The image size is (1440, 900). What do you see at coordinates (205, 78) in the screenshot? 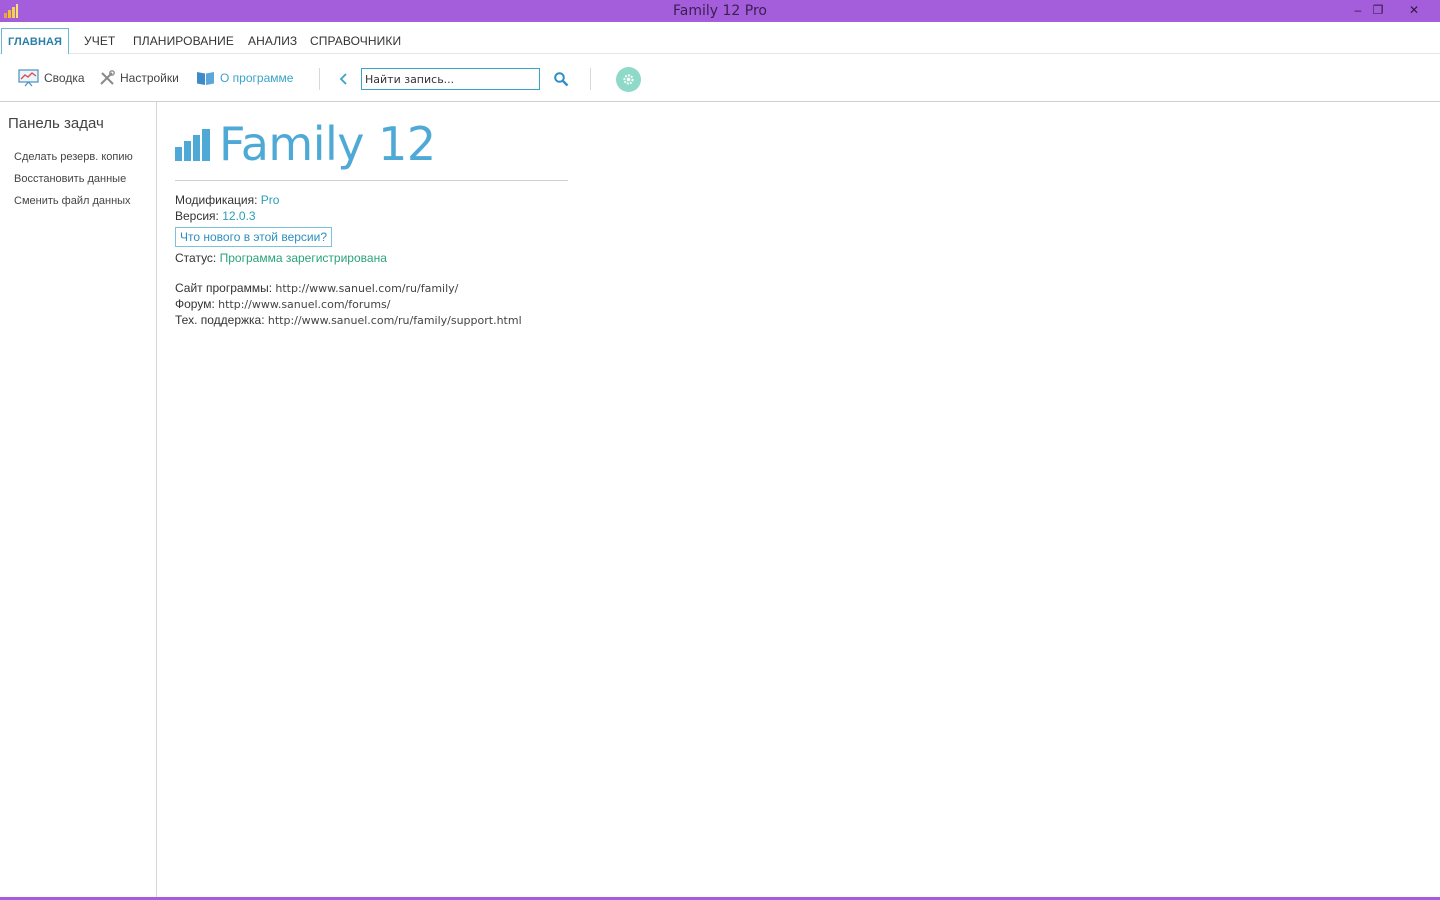
I see `book-icon` at bounding box center [205, 78].